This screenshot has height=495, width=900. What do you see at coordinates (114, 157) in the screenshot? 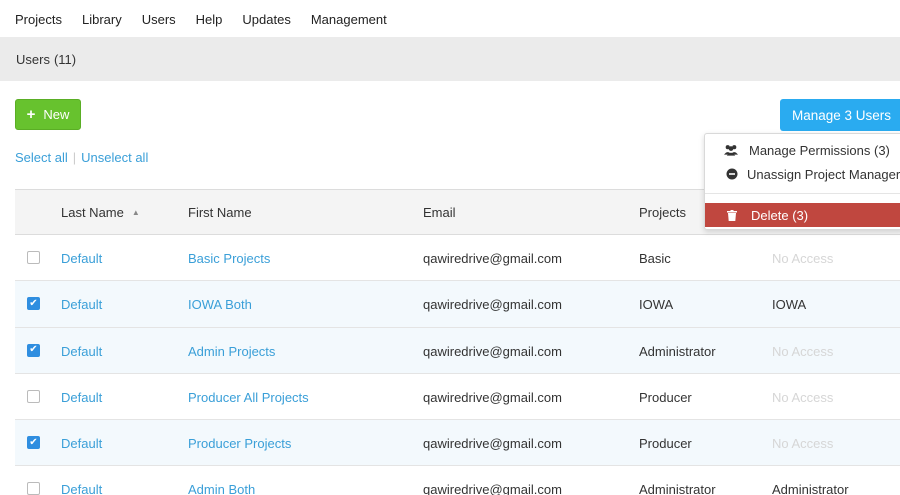
I see `unselect-all-link: Unselect all` at bounding box center [114, 157].